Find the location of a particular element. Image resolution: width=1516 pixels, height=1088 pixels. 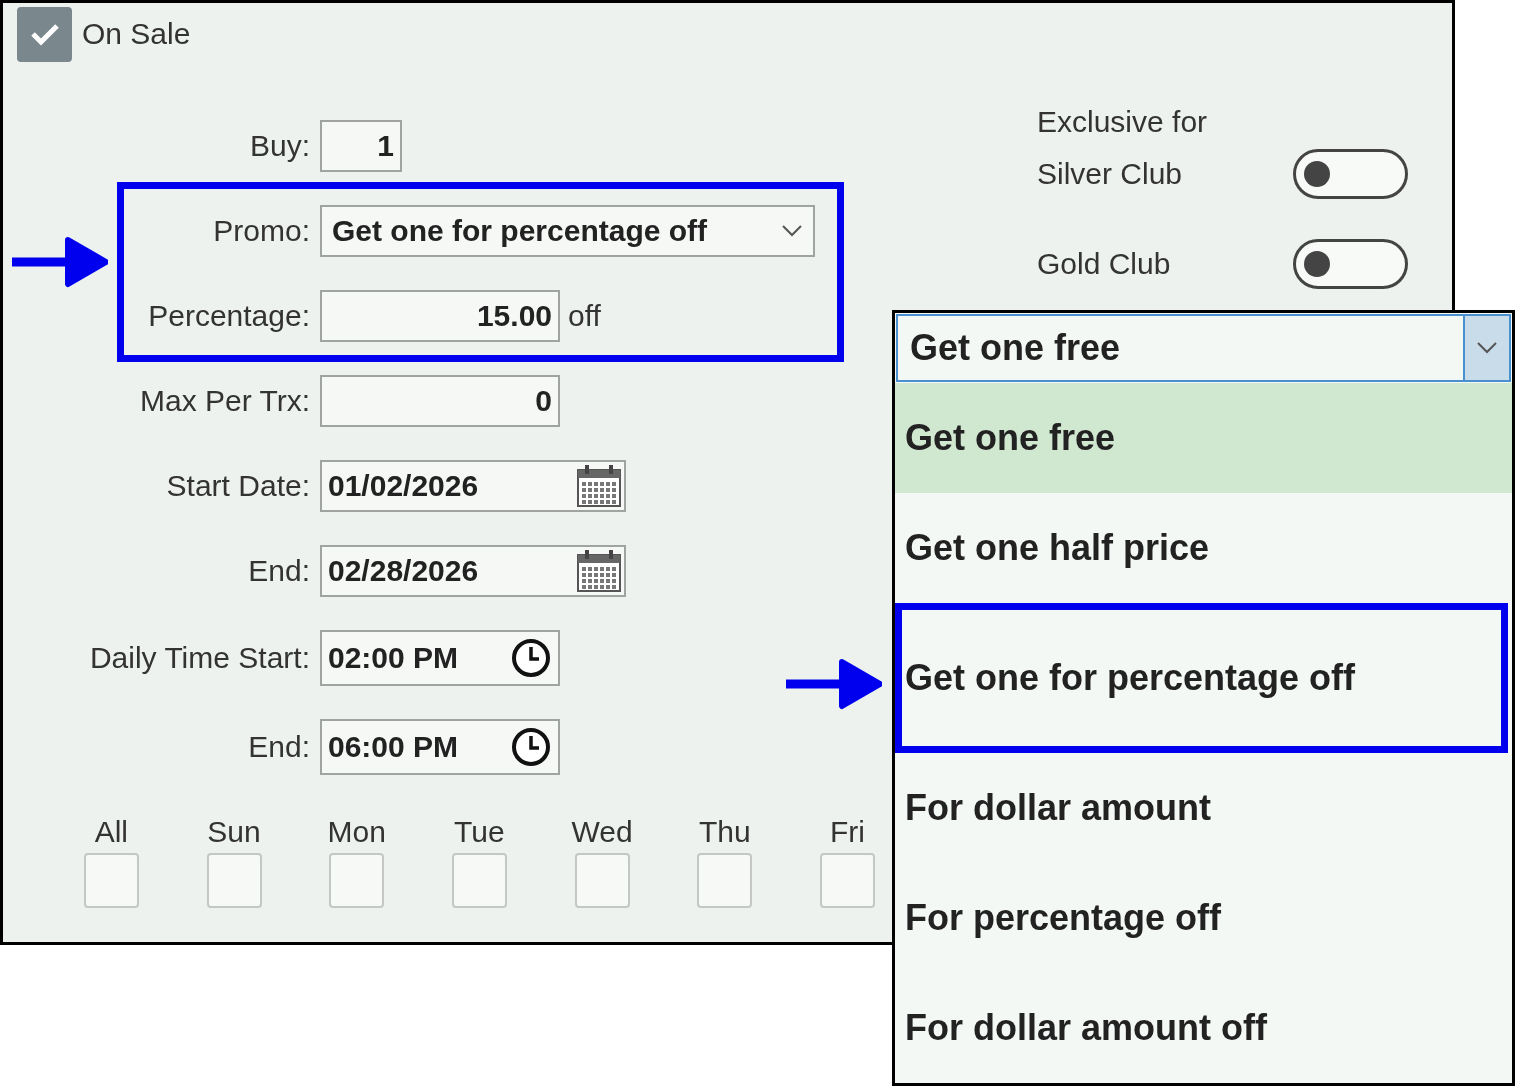

dropdown-option: For percentage off is located at coordinates (1203, 918).